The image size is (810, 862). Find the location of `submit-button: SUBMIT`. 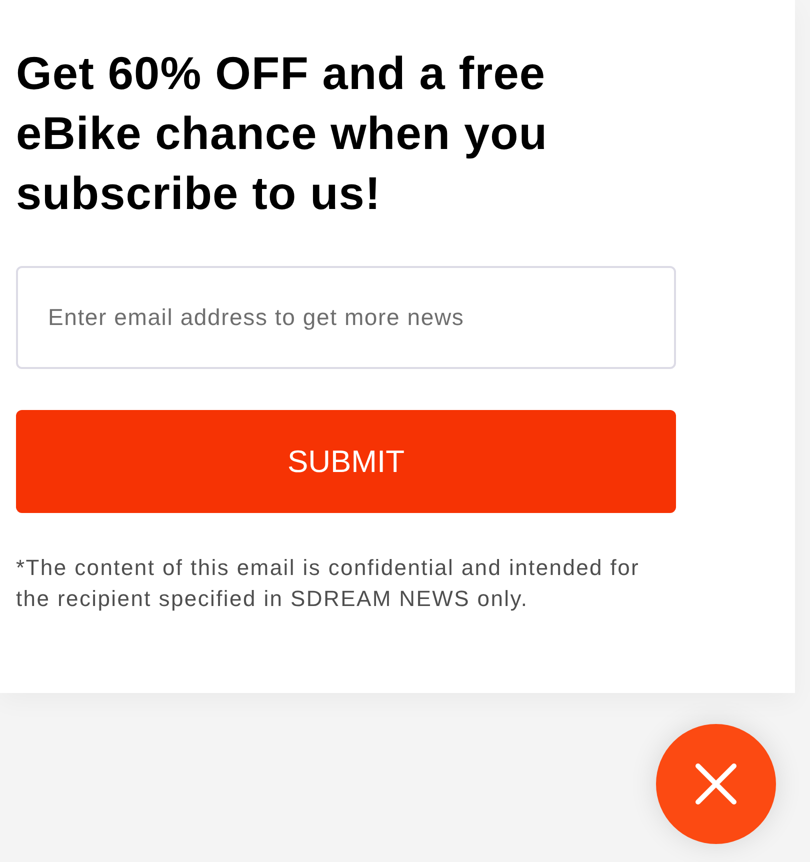

submit-button: SUBMIT is located at coordinates (346, 461).